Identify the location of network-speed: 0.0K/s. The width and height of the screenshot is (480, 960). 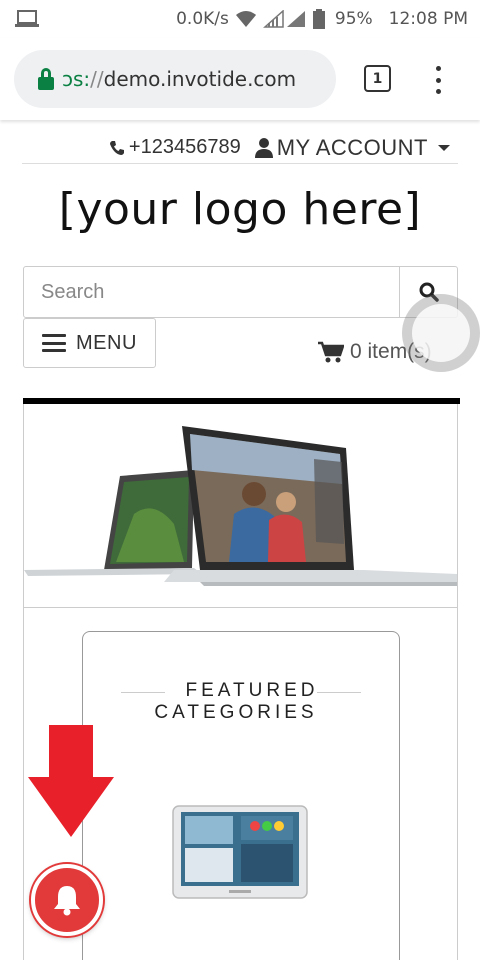
(202, 19).